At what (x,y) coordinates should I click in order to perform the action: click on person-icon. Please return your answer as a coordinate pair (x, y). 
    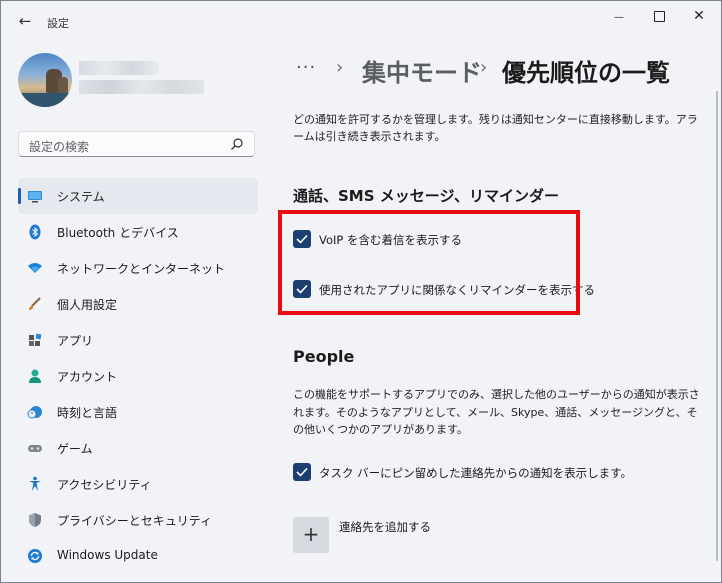
    Looking at the image, I should click on (35, 376).